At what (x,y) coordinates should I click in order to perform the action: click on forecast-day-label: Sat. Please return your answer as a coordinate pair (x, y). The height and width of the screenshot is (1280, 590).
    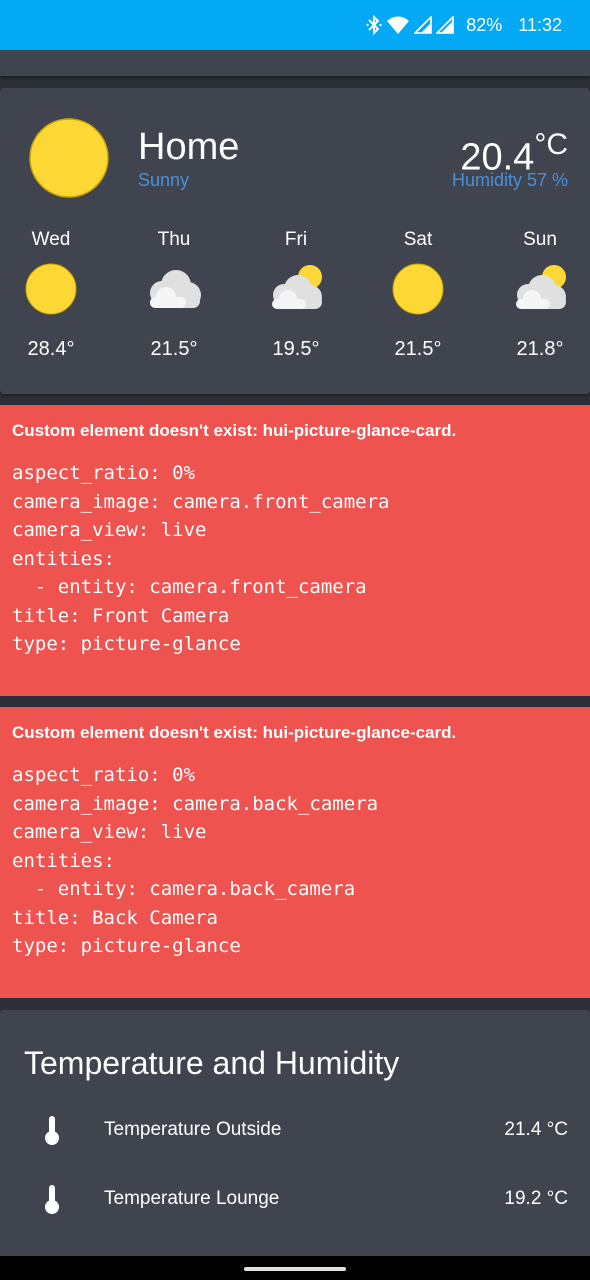
    Looking at the image, I should click on (418, 239).